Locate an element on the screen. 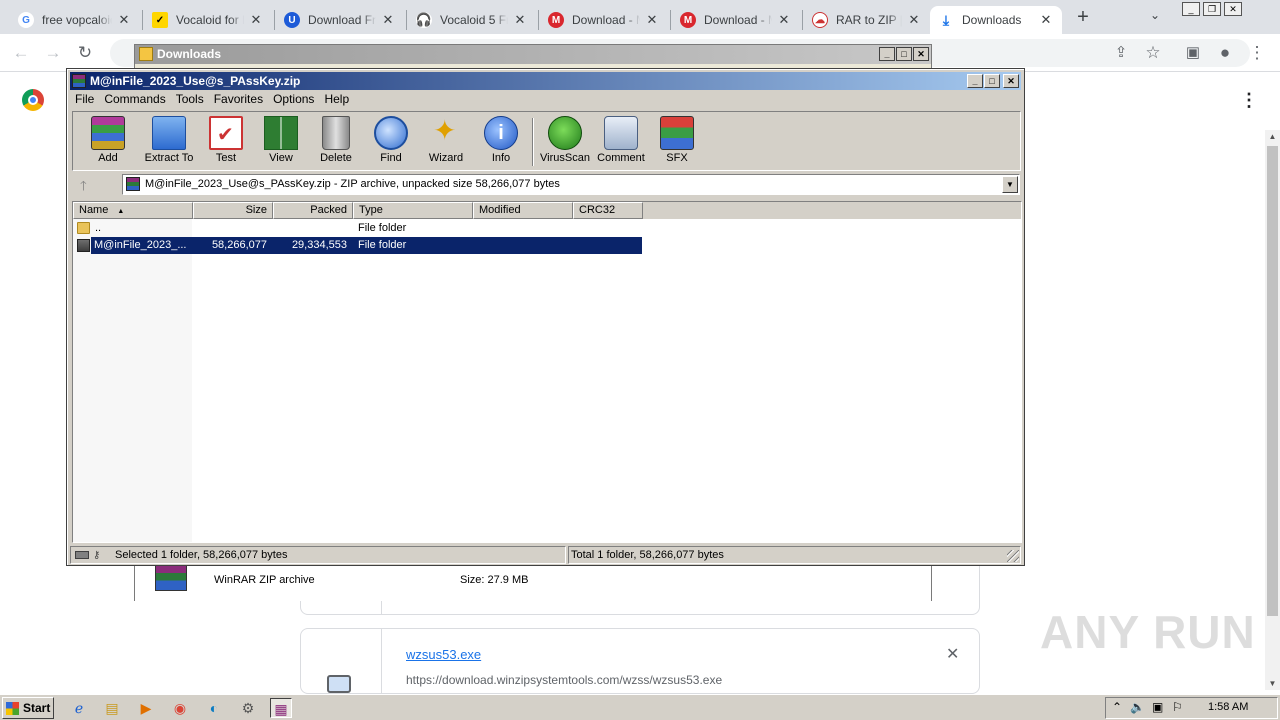 Image resolution: width=1280 pixels, height=720 pixels. test-button: Test is located at coordinates (226, 142).